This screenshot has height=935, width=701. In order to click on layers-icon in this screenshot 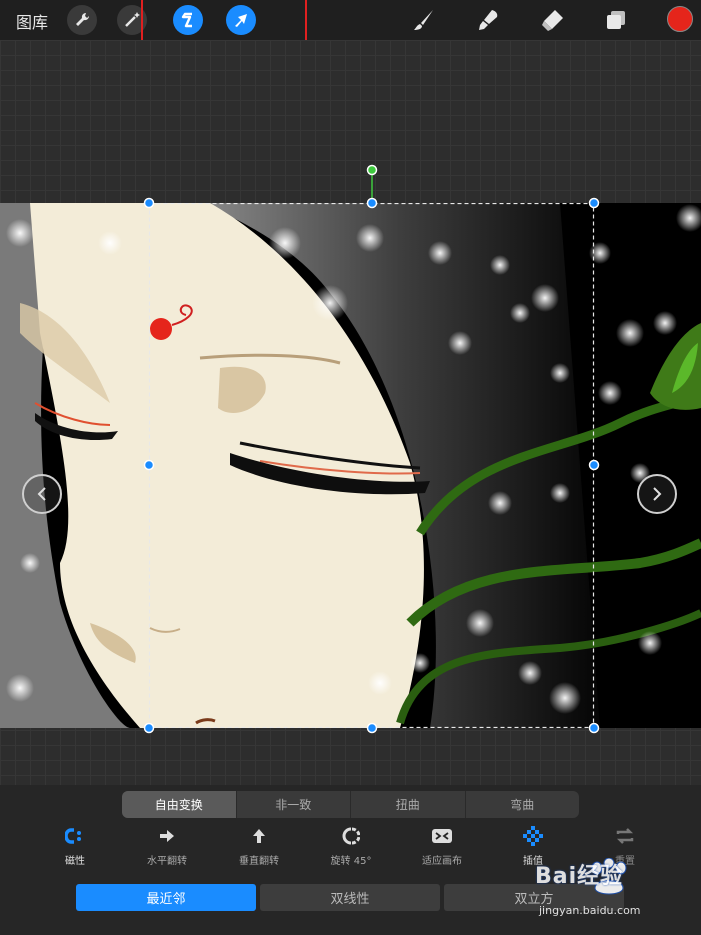, I will do `click(616, 20)`.